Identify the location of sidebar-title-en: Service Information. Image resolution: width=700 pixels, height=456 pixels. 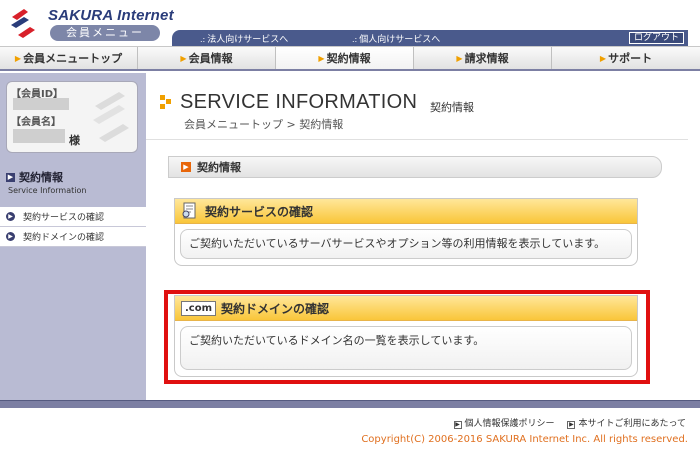
(47, 190).